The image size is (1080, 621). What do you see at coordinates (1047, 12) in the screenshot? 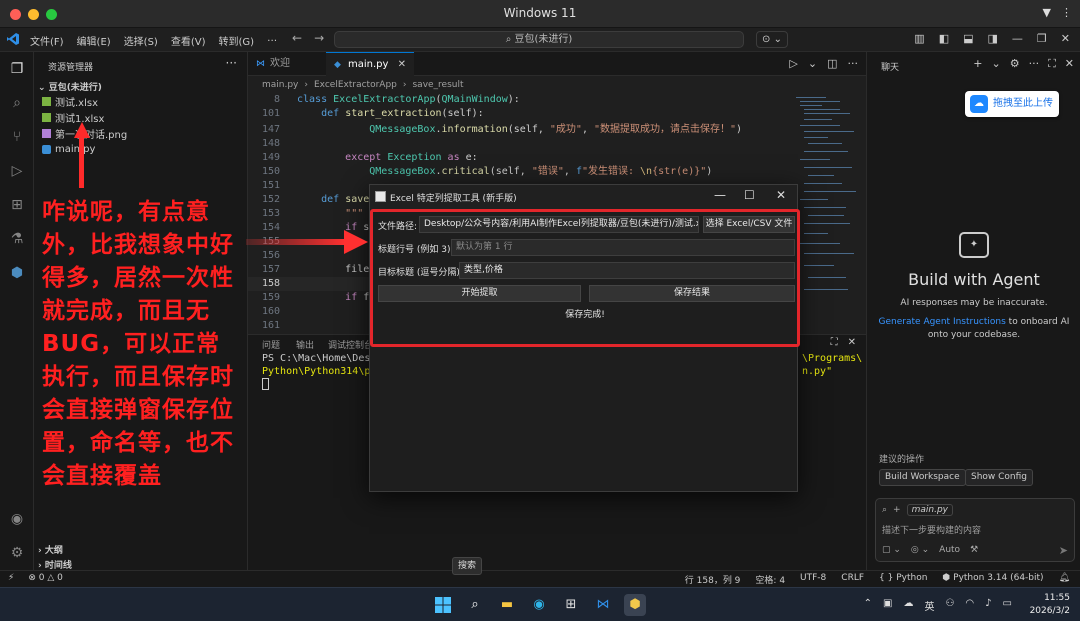
I see `dropdown-icon: ▼` at bounding box center [1047, 12].